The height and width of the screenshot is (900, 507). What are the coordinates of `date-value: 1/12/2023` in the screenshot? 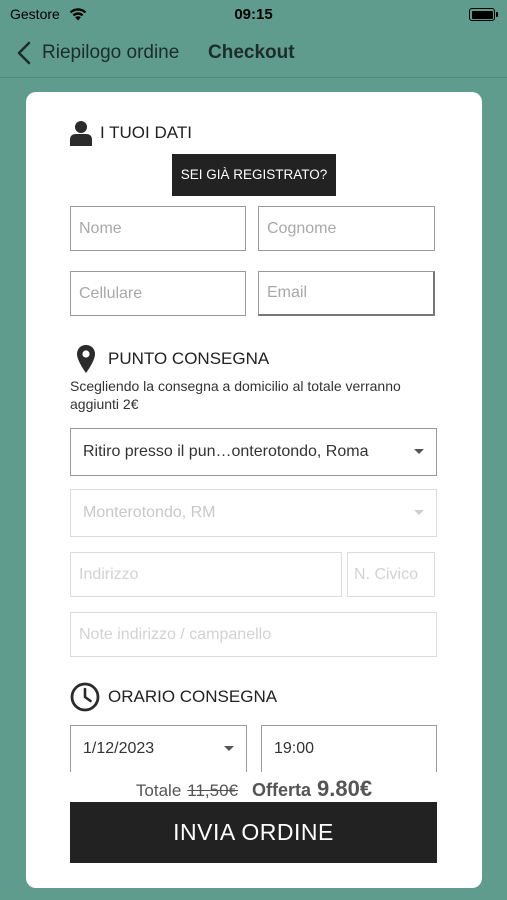 It's located at (119, 748).